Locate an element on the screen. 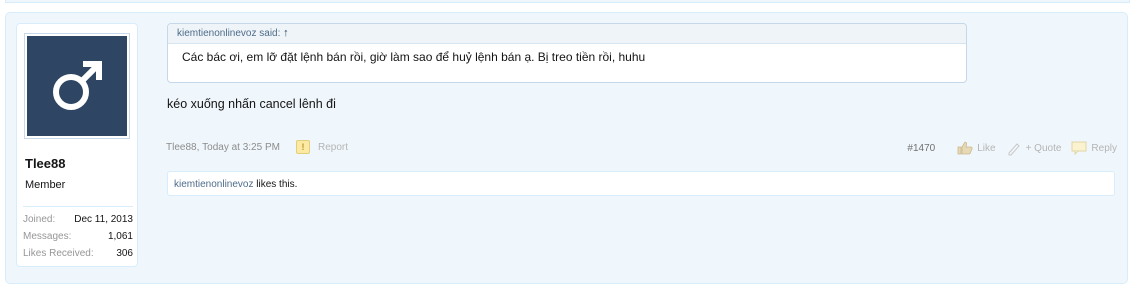 This screenshot has width=1137, height=284. male-symbol-icon is located at coordinates (77, 85).